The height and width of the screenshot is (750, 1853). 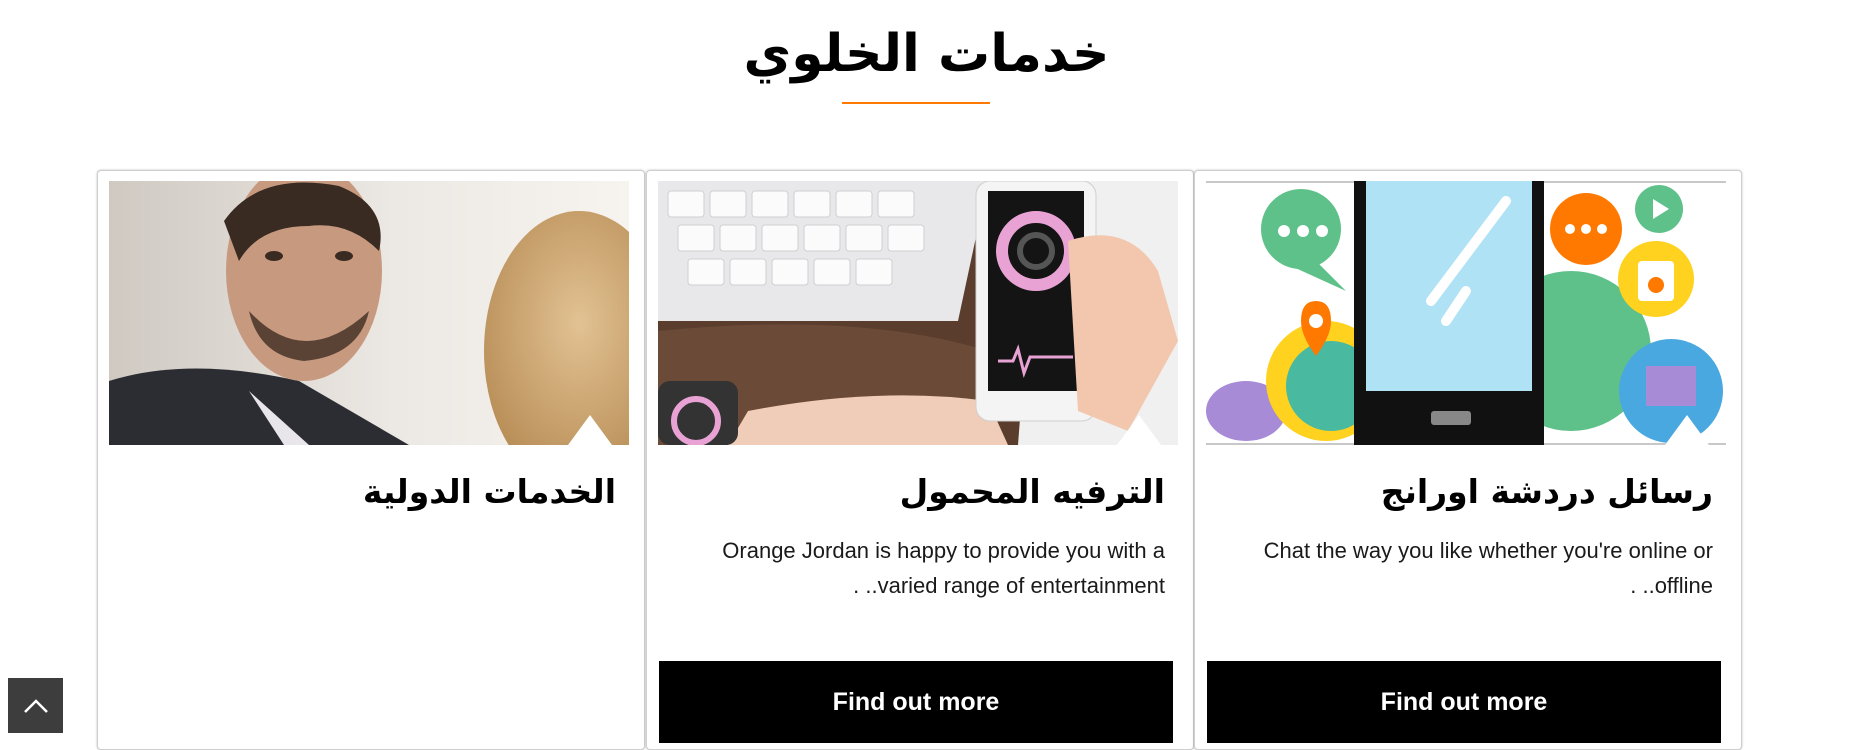 I want to click on chevron-up-icon, so click(x=35, y=705).